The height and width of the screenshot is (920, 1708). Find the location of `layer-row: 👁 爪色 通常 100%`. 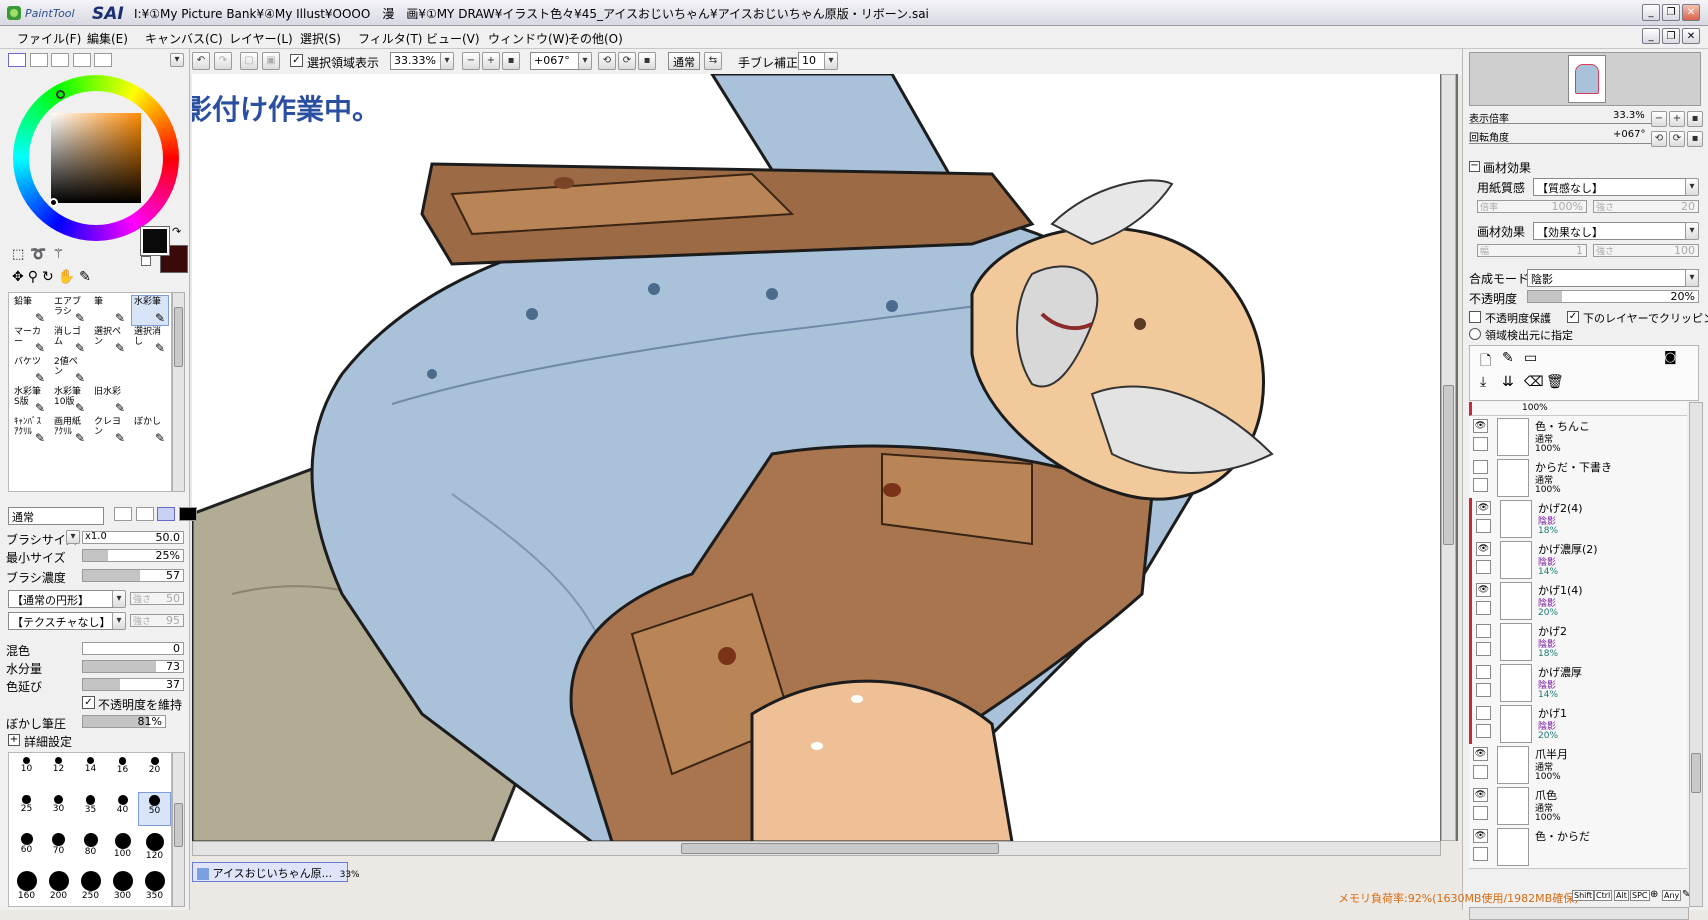

layer-row: 👁 爪色 通常 100% is located at coordinates (1578, 806).